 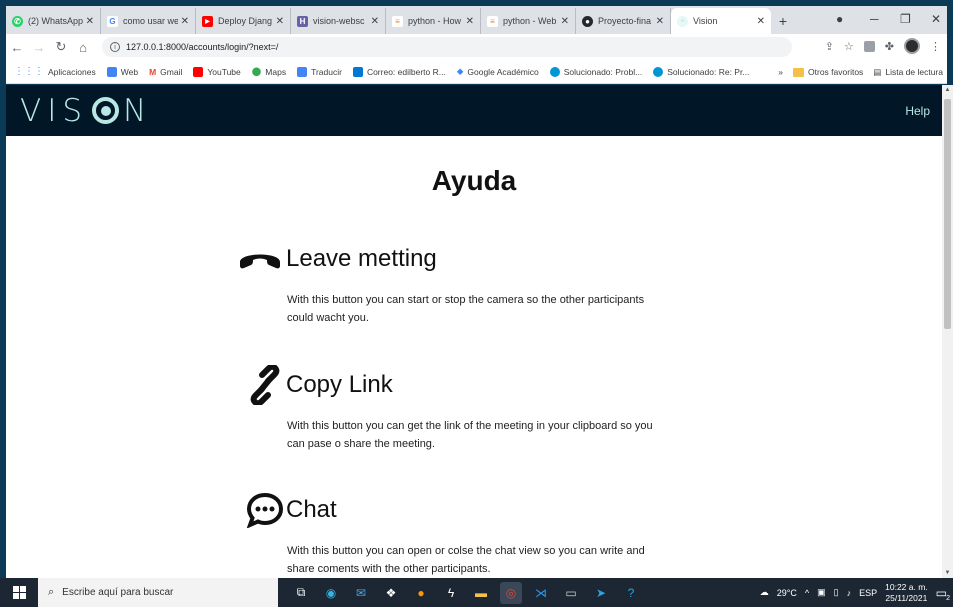 What do you see at coordinates (917, 111) in the screenshot?
I see `help-link: Help` at bounding box center [917, 111].